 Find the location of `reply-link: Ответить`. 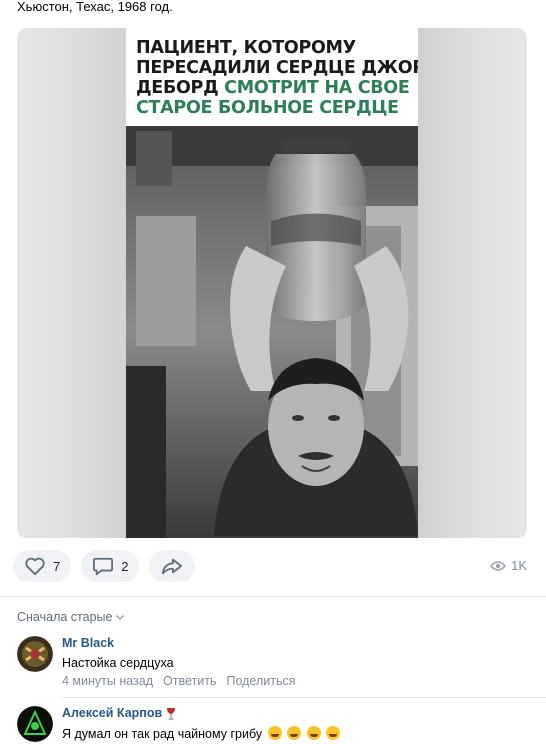

reply-link: Ответить is located at coordinates (189, 681).